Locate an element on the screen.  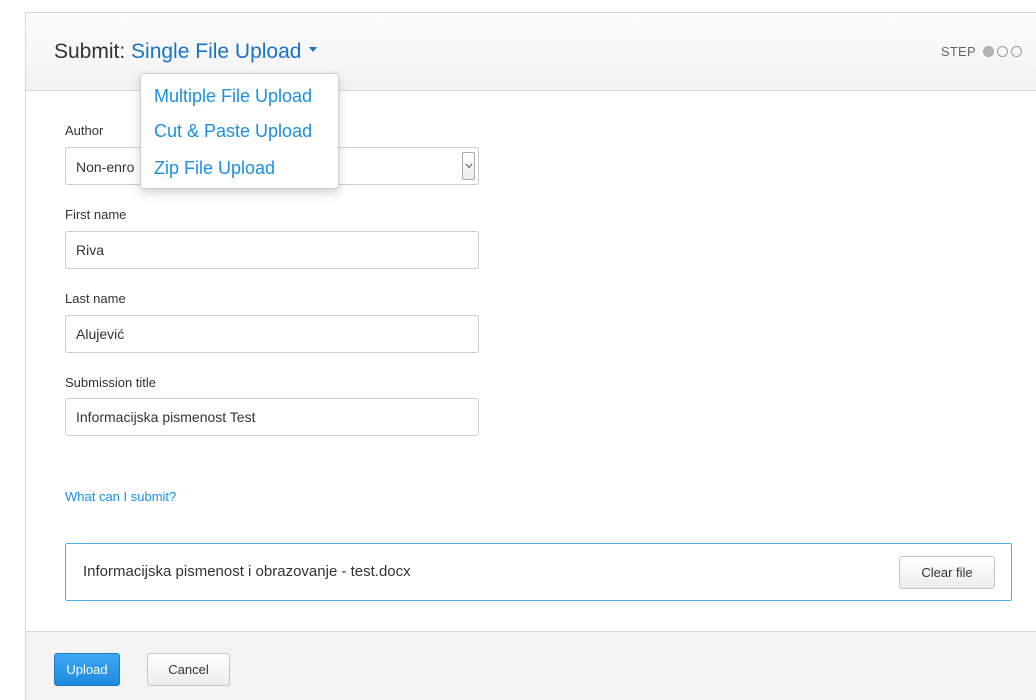
upload-button: Upload is located at coordinates (87, 669).